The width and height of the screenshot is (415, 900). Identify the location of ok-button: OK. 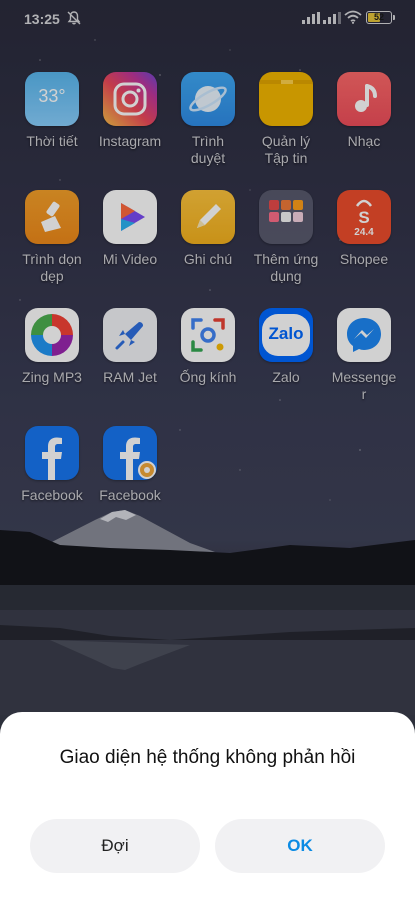
(300, 846).